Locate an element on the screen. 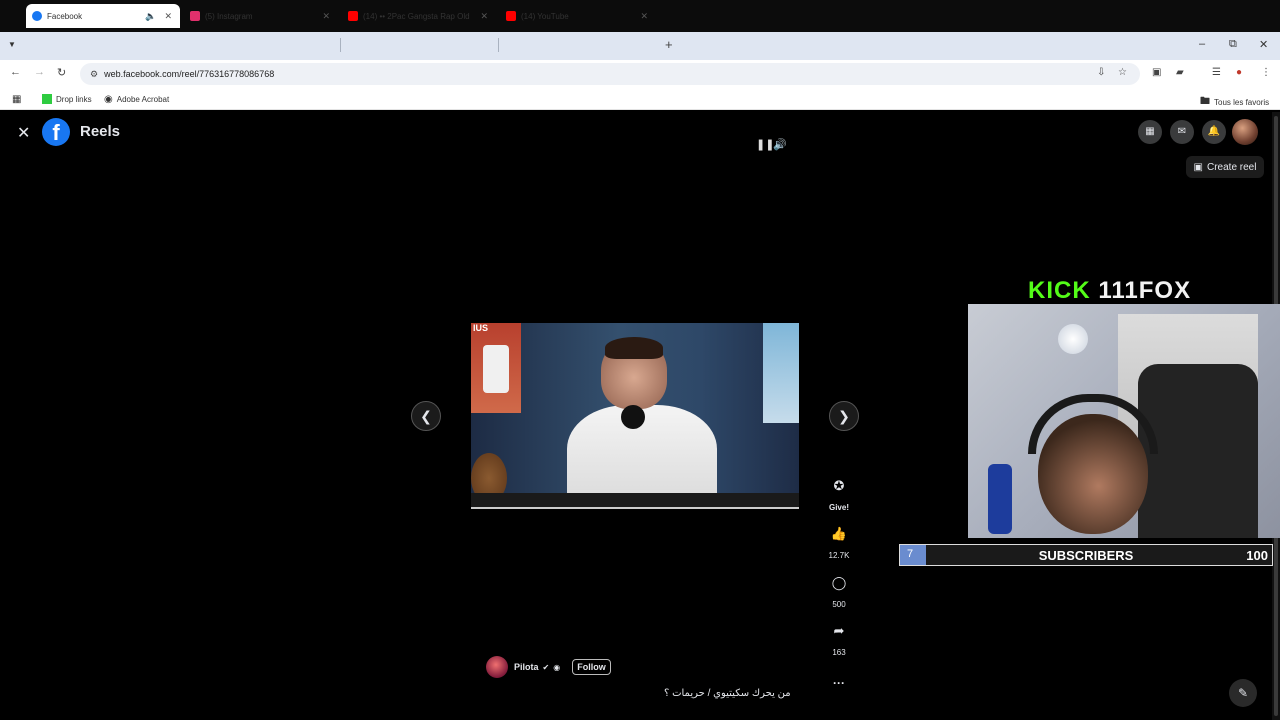 This screenshot has width=1280, height=720. minimize-icon: – is located at coordinates (1202, 44).